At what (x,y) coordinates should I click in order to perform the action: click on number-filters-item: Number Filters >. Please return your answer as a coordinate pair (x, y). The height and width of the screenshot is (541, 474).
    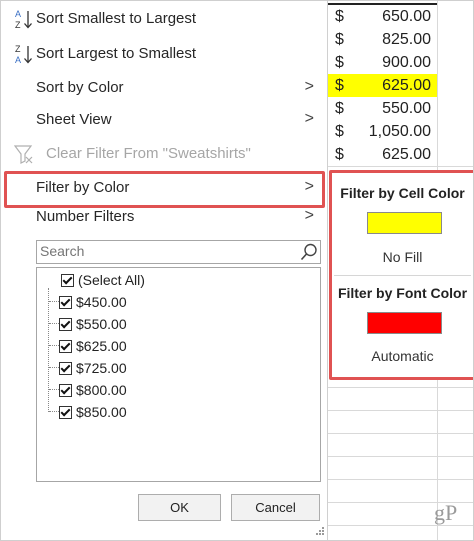
    Looking at the image, I should click on (163, 217).